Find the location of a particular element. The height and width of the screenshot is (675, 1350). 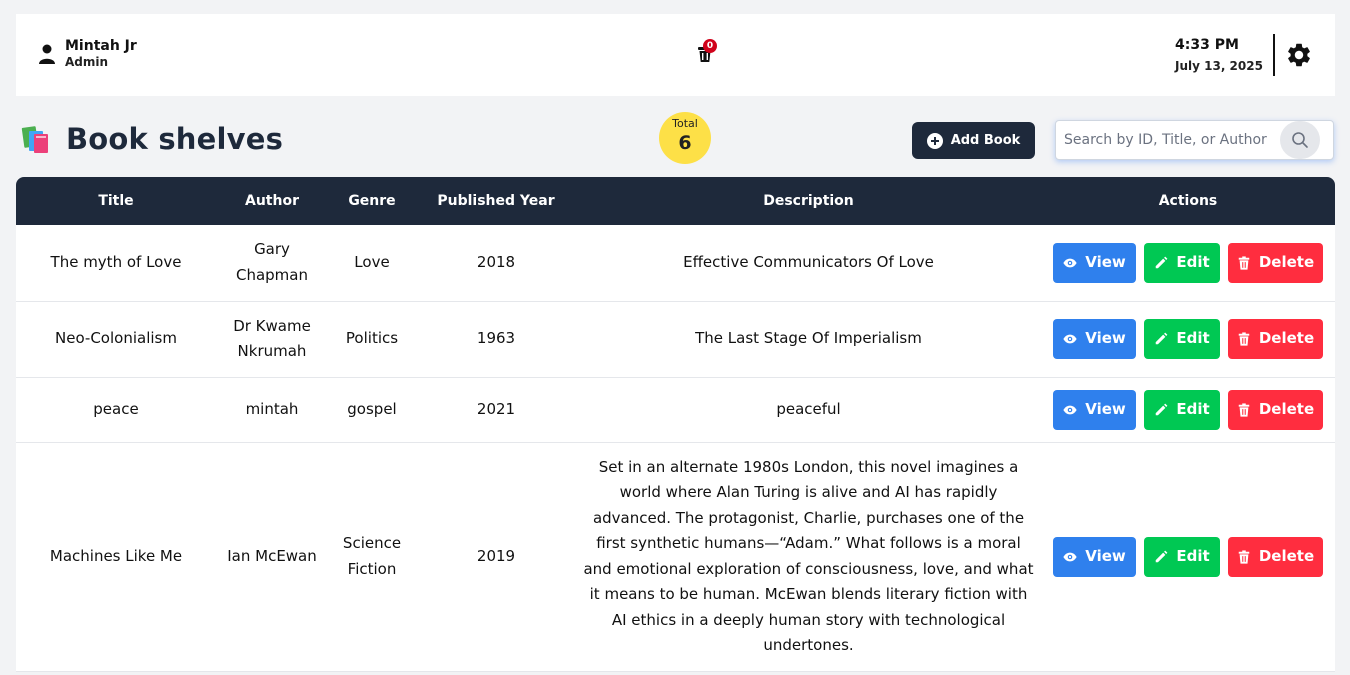

user-icon is located at coordinates (47, 54).